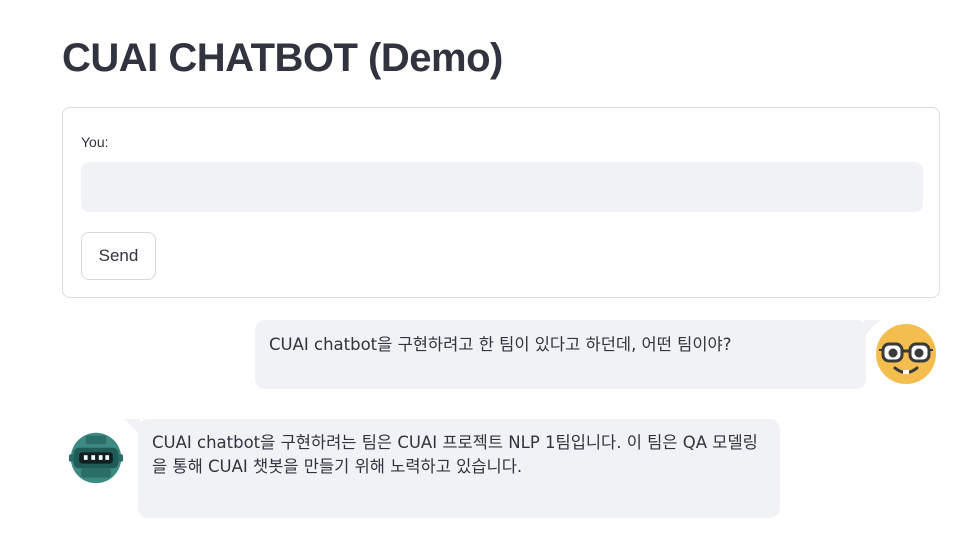 This screenshot has height=533, width=977. I want to click on input-label: You:, so click(95, 142).